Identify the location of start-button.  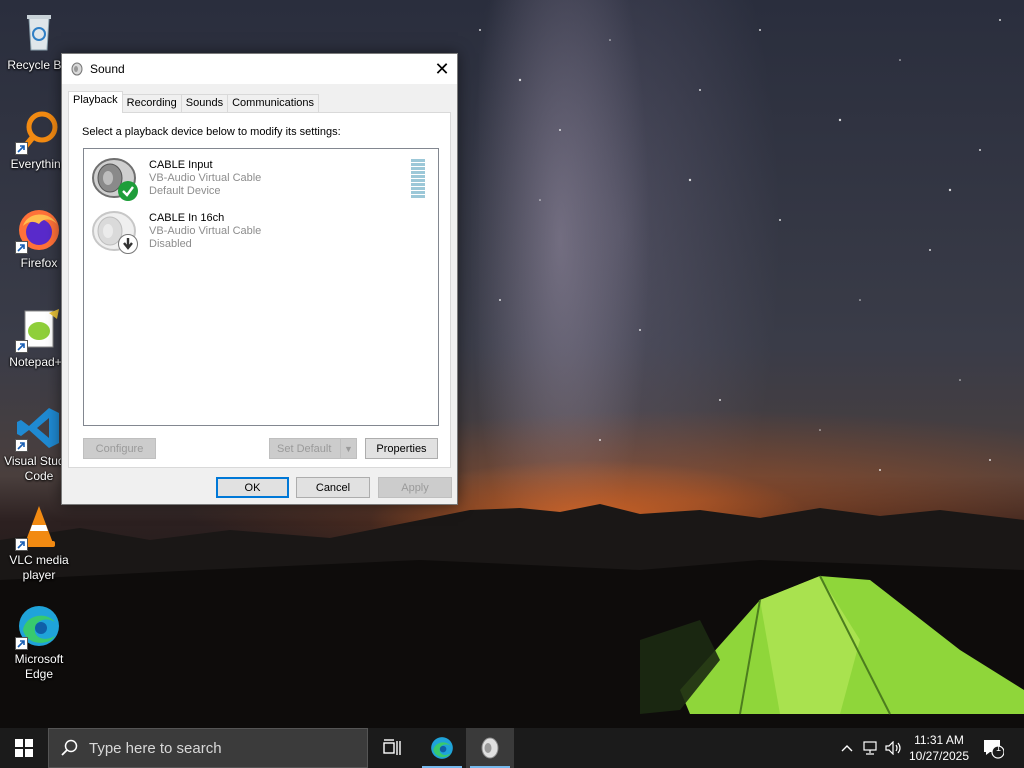
(24, 748).